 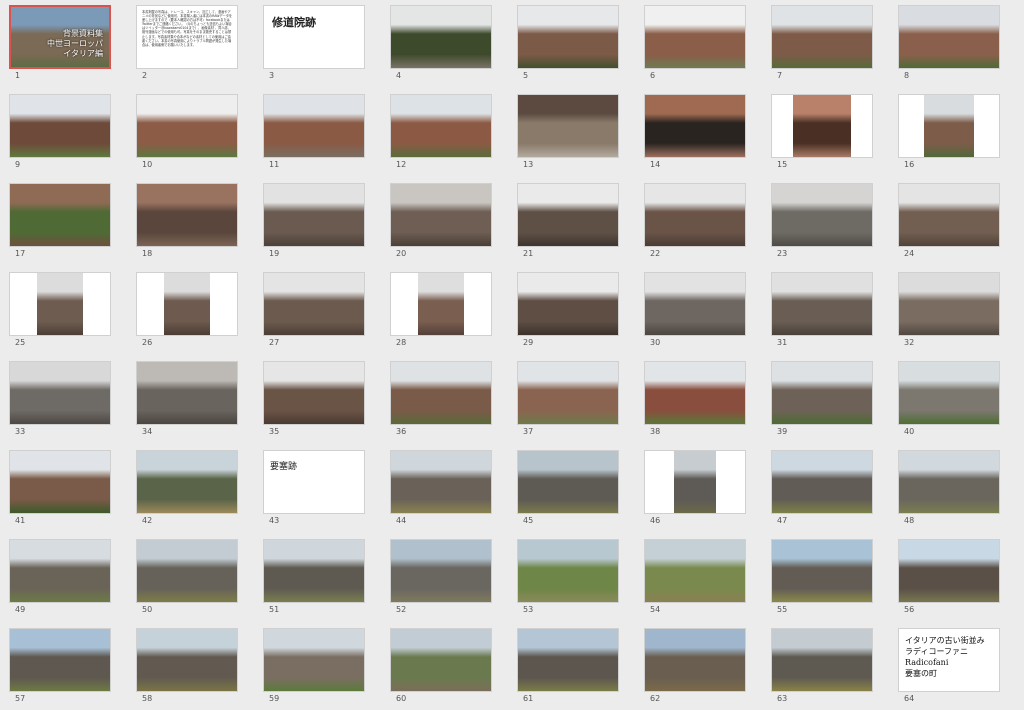 I want to click on slide-thumbnail: 31, so click(x=821, y=307).